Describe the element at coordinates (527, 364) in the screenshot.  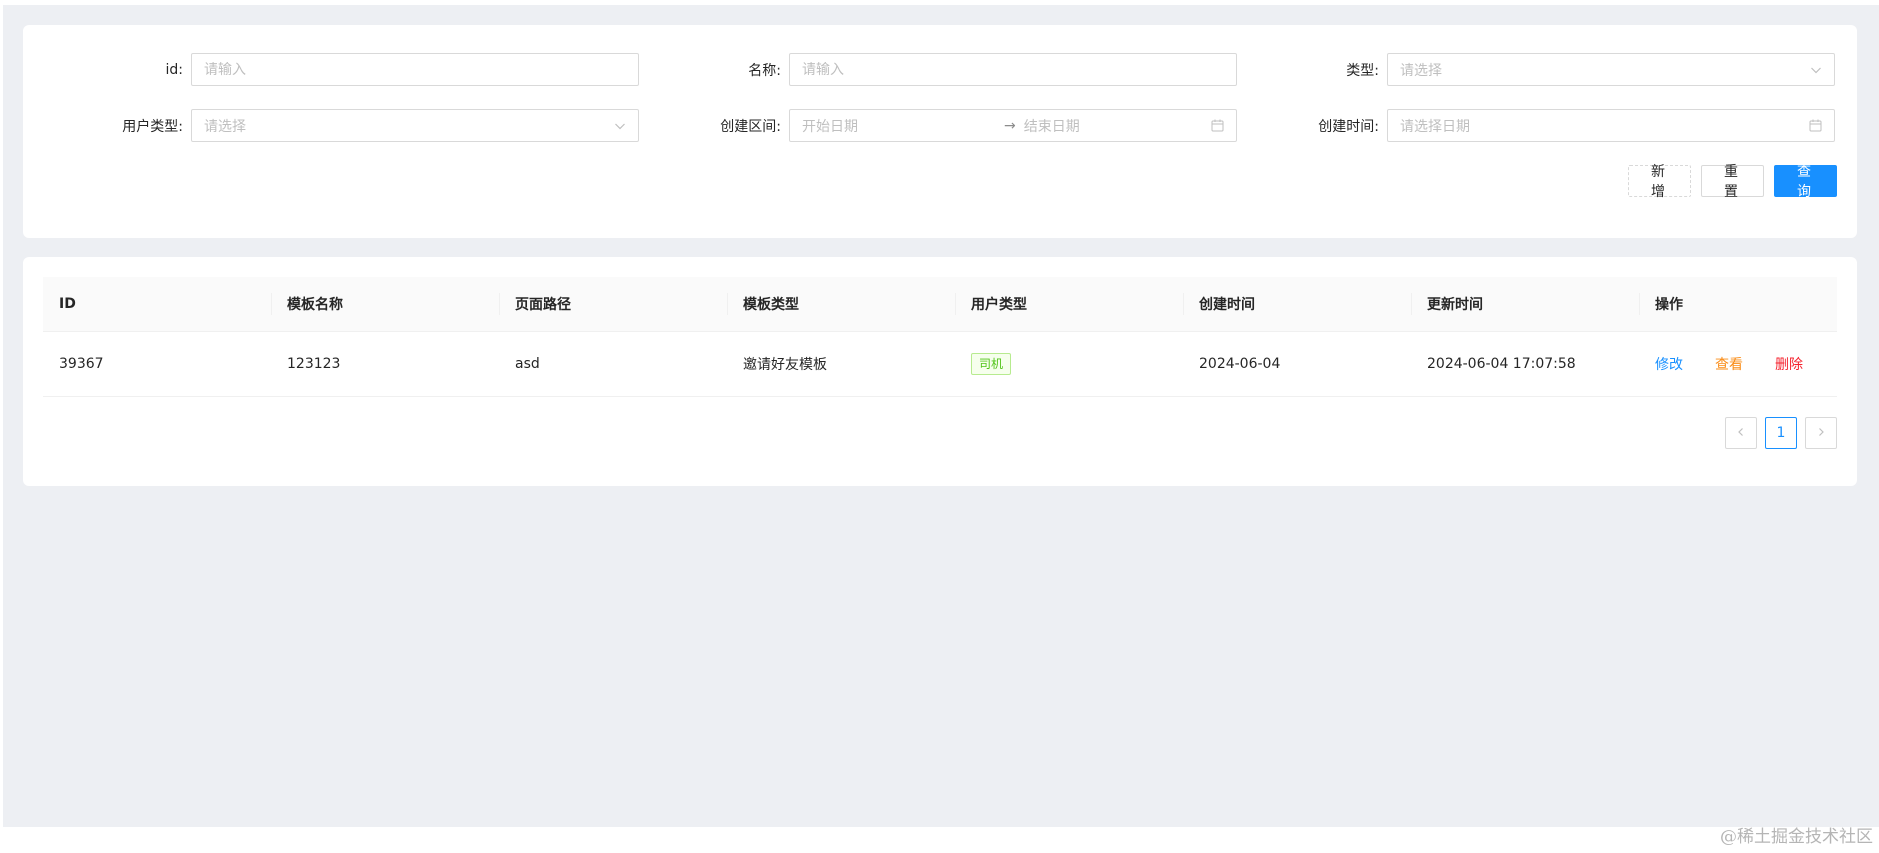
I see `cell-page-path: asd` at that location.